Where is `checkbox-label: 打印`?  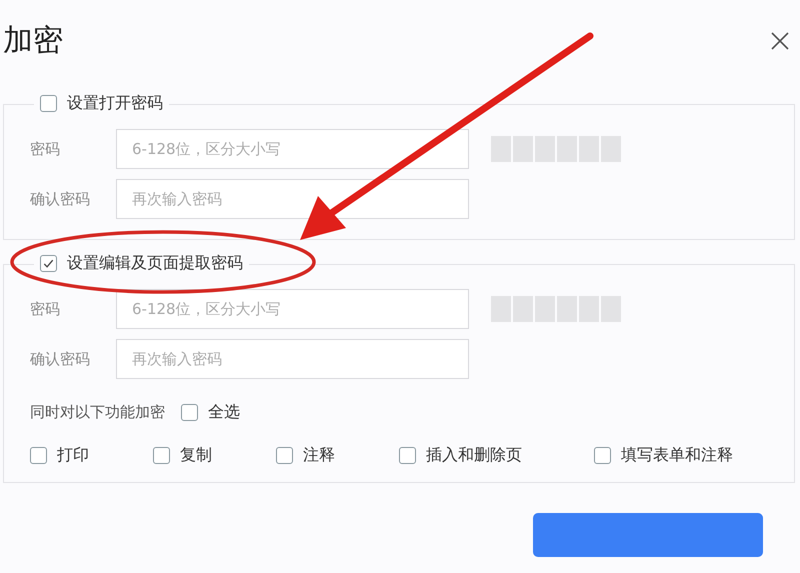 checkbox-label: 打印 is located at coordinates (73, 455).